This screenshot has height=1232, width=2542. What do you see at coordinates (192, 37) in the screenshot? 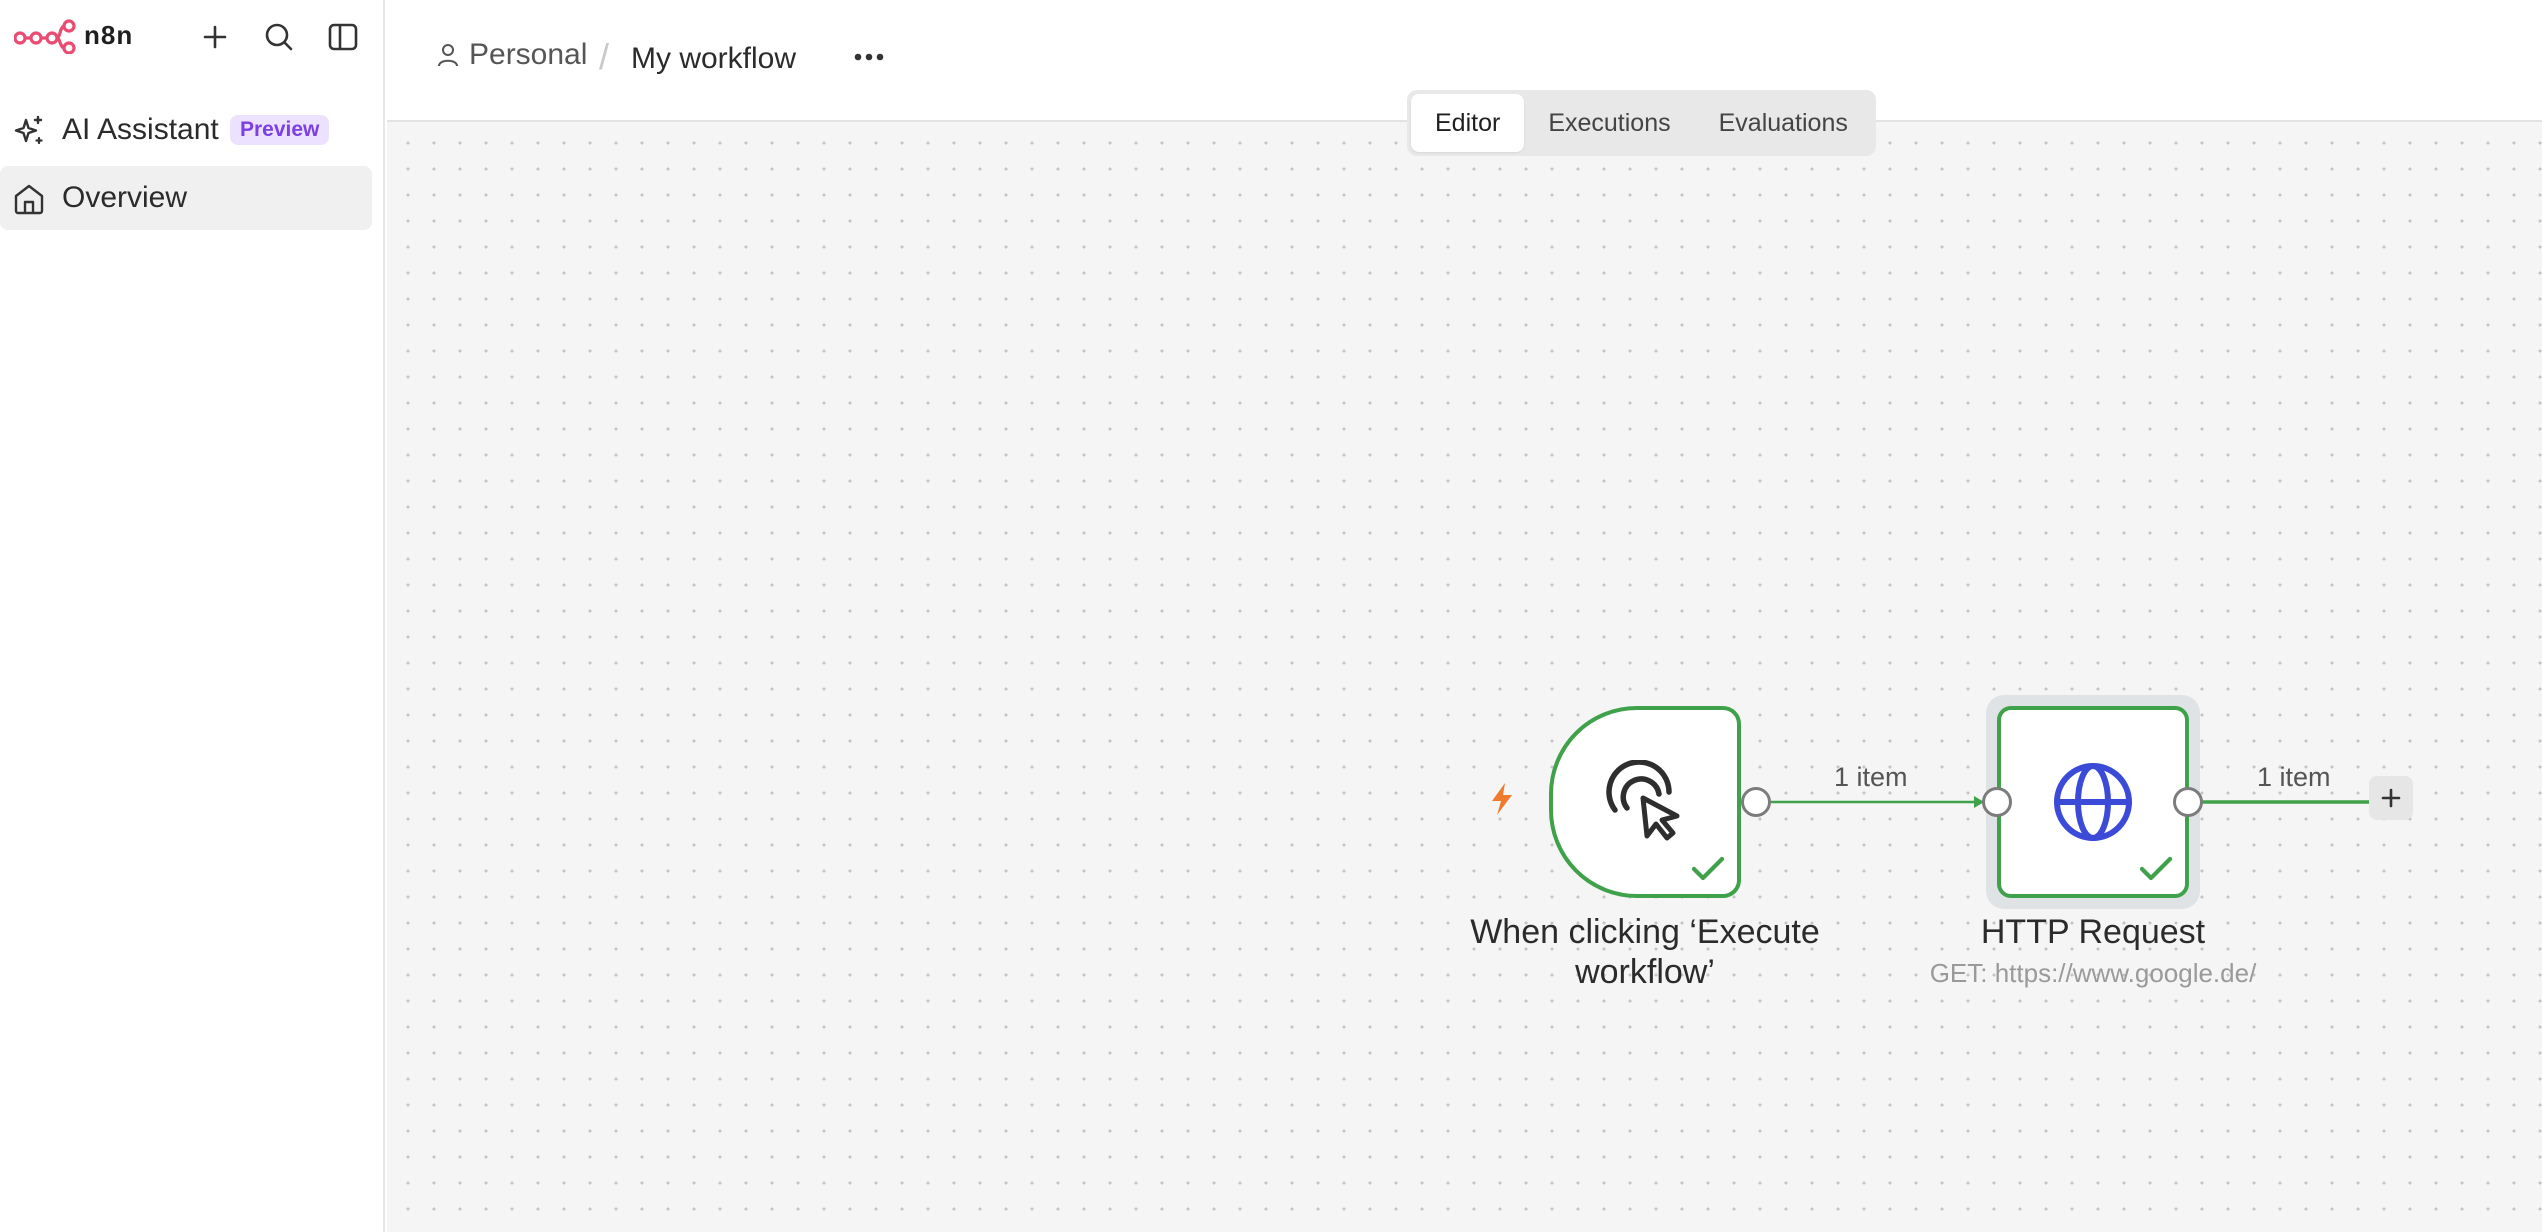
I see `sidebar-header: n8n` at bounding box center [192, 37].